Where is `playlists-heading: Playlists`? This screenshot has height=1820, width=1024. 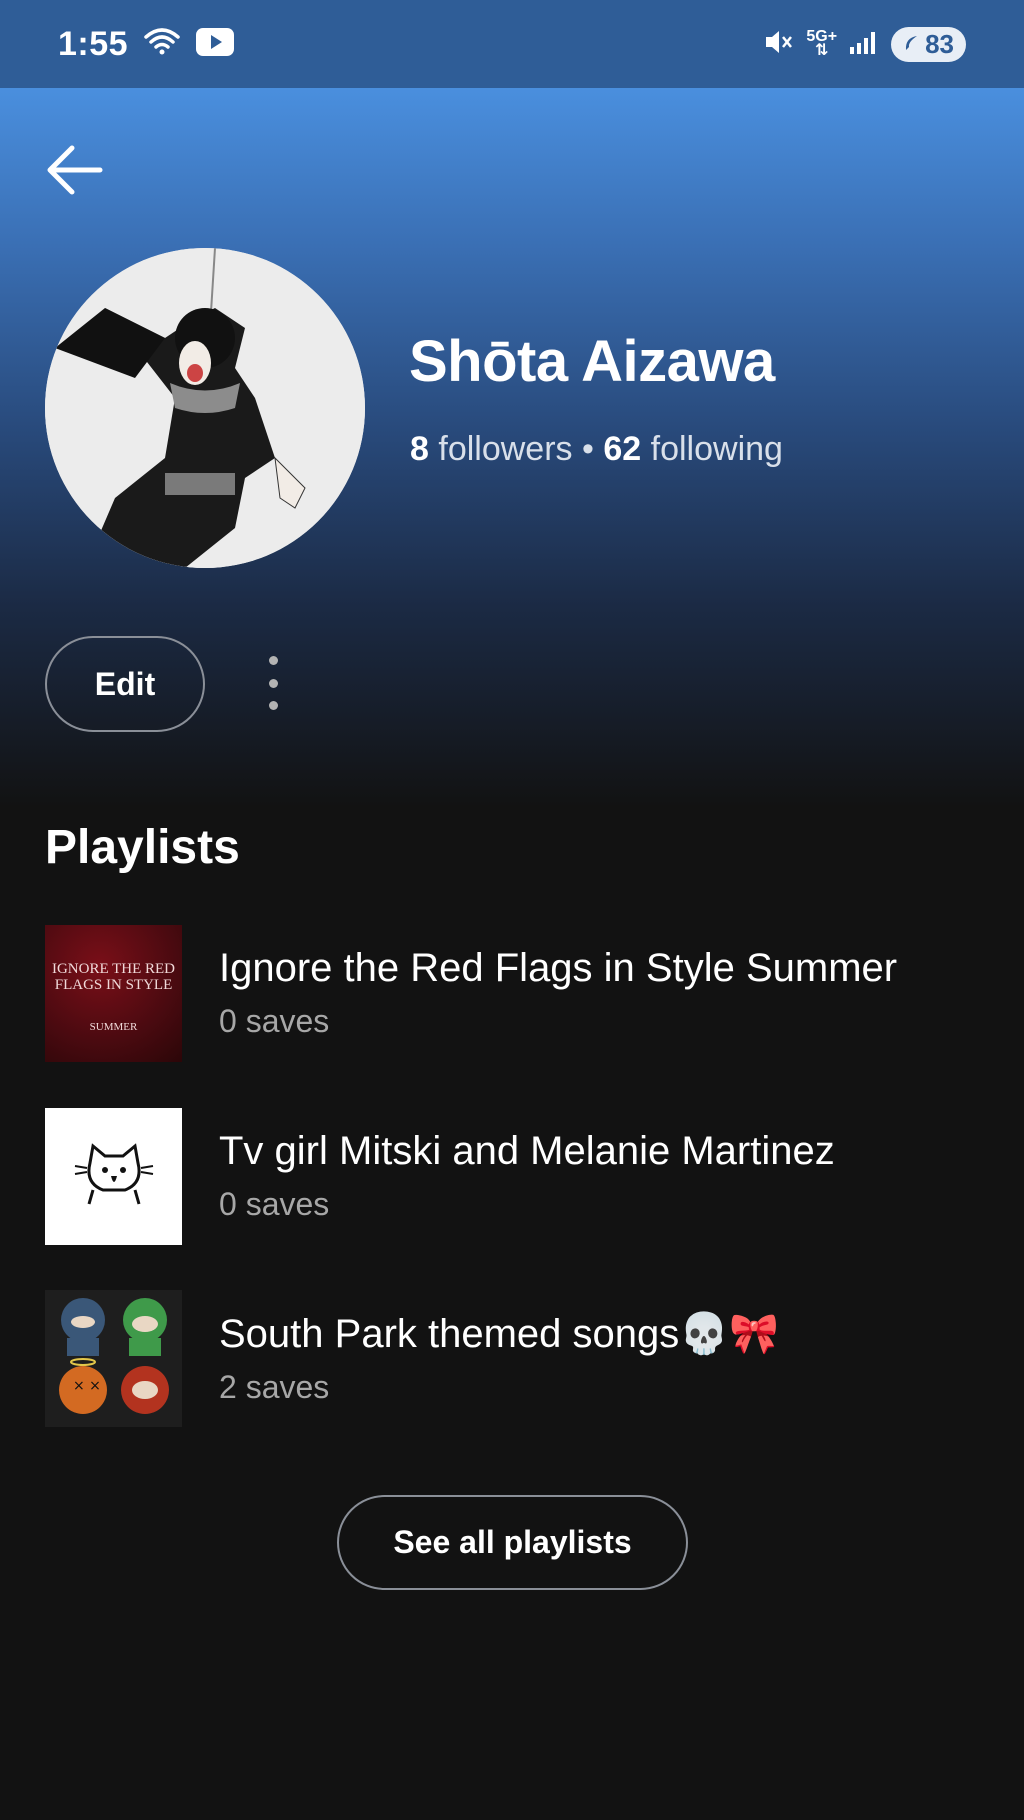
playlists-heading: Playlists is located at coordinates (142, 847).